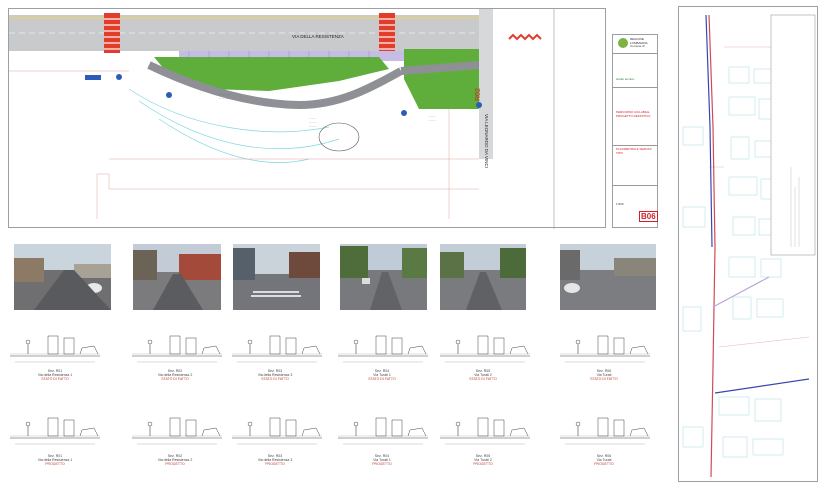  What do you see at coordinates (55, 464) in the screenshot?
I see `section-1-project: PROGETTO` at bounding box center [55, 464].